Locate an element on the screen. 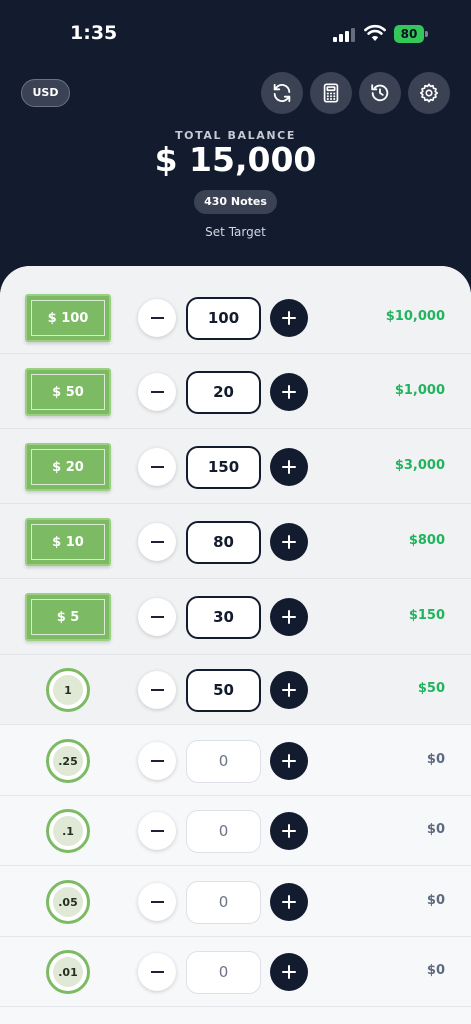 Image resolution: width=471 pixels, height=1024 pixels. bill-icon: $ 100 is located at coordinates (68, 318).